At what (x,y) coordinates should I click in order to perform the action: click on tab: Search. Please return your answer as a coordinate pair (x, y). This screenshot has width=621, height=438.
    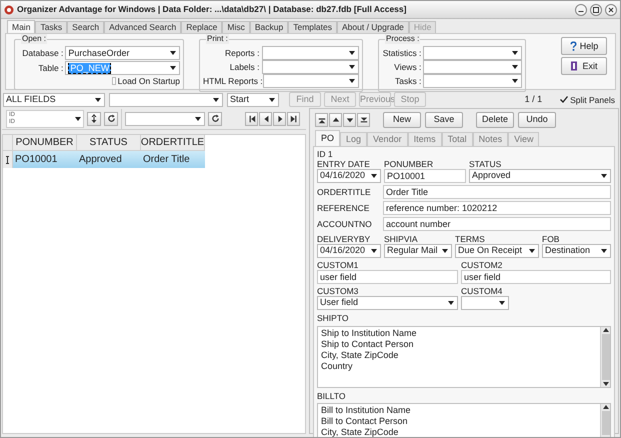
    Looking at the image, I should click on (85, 27).